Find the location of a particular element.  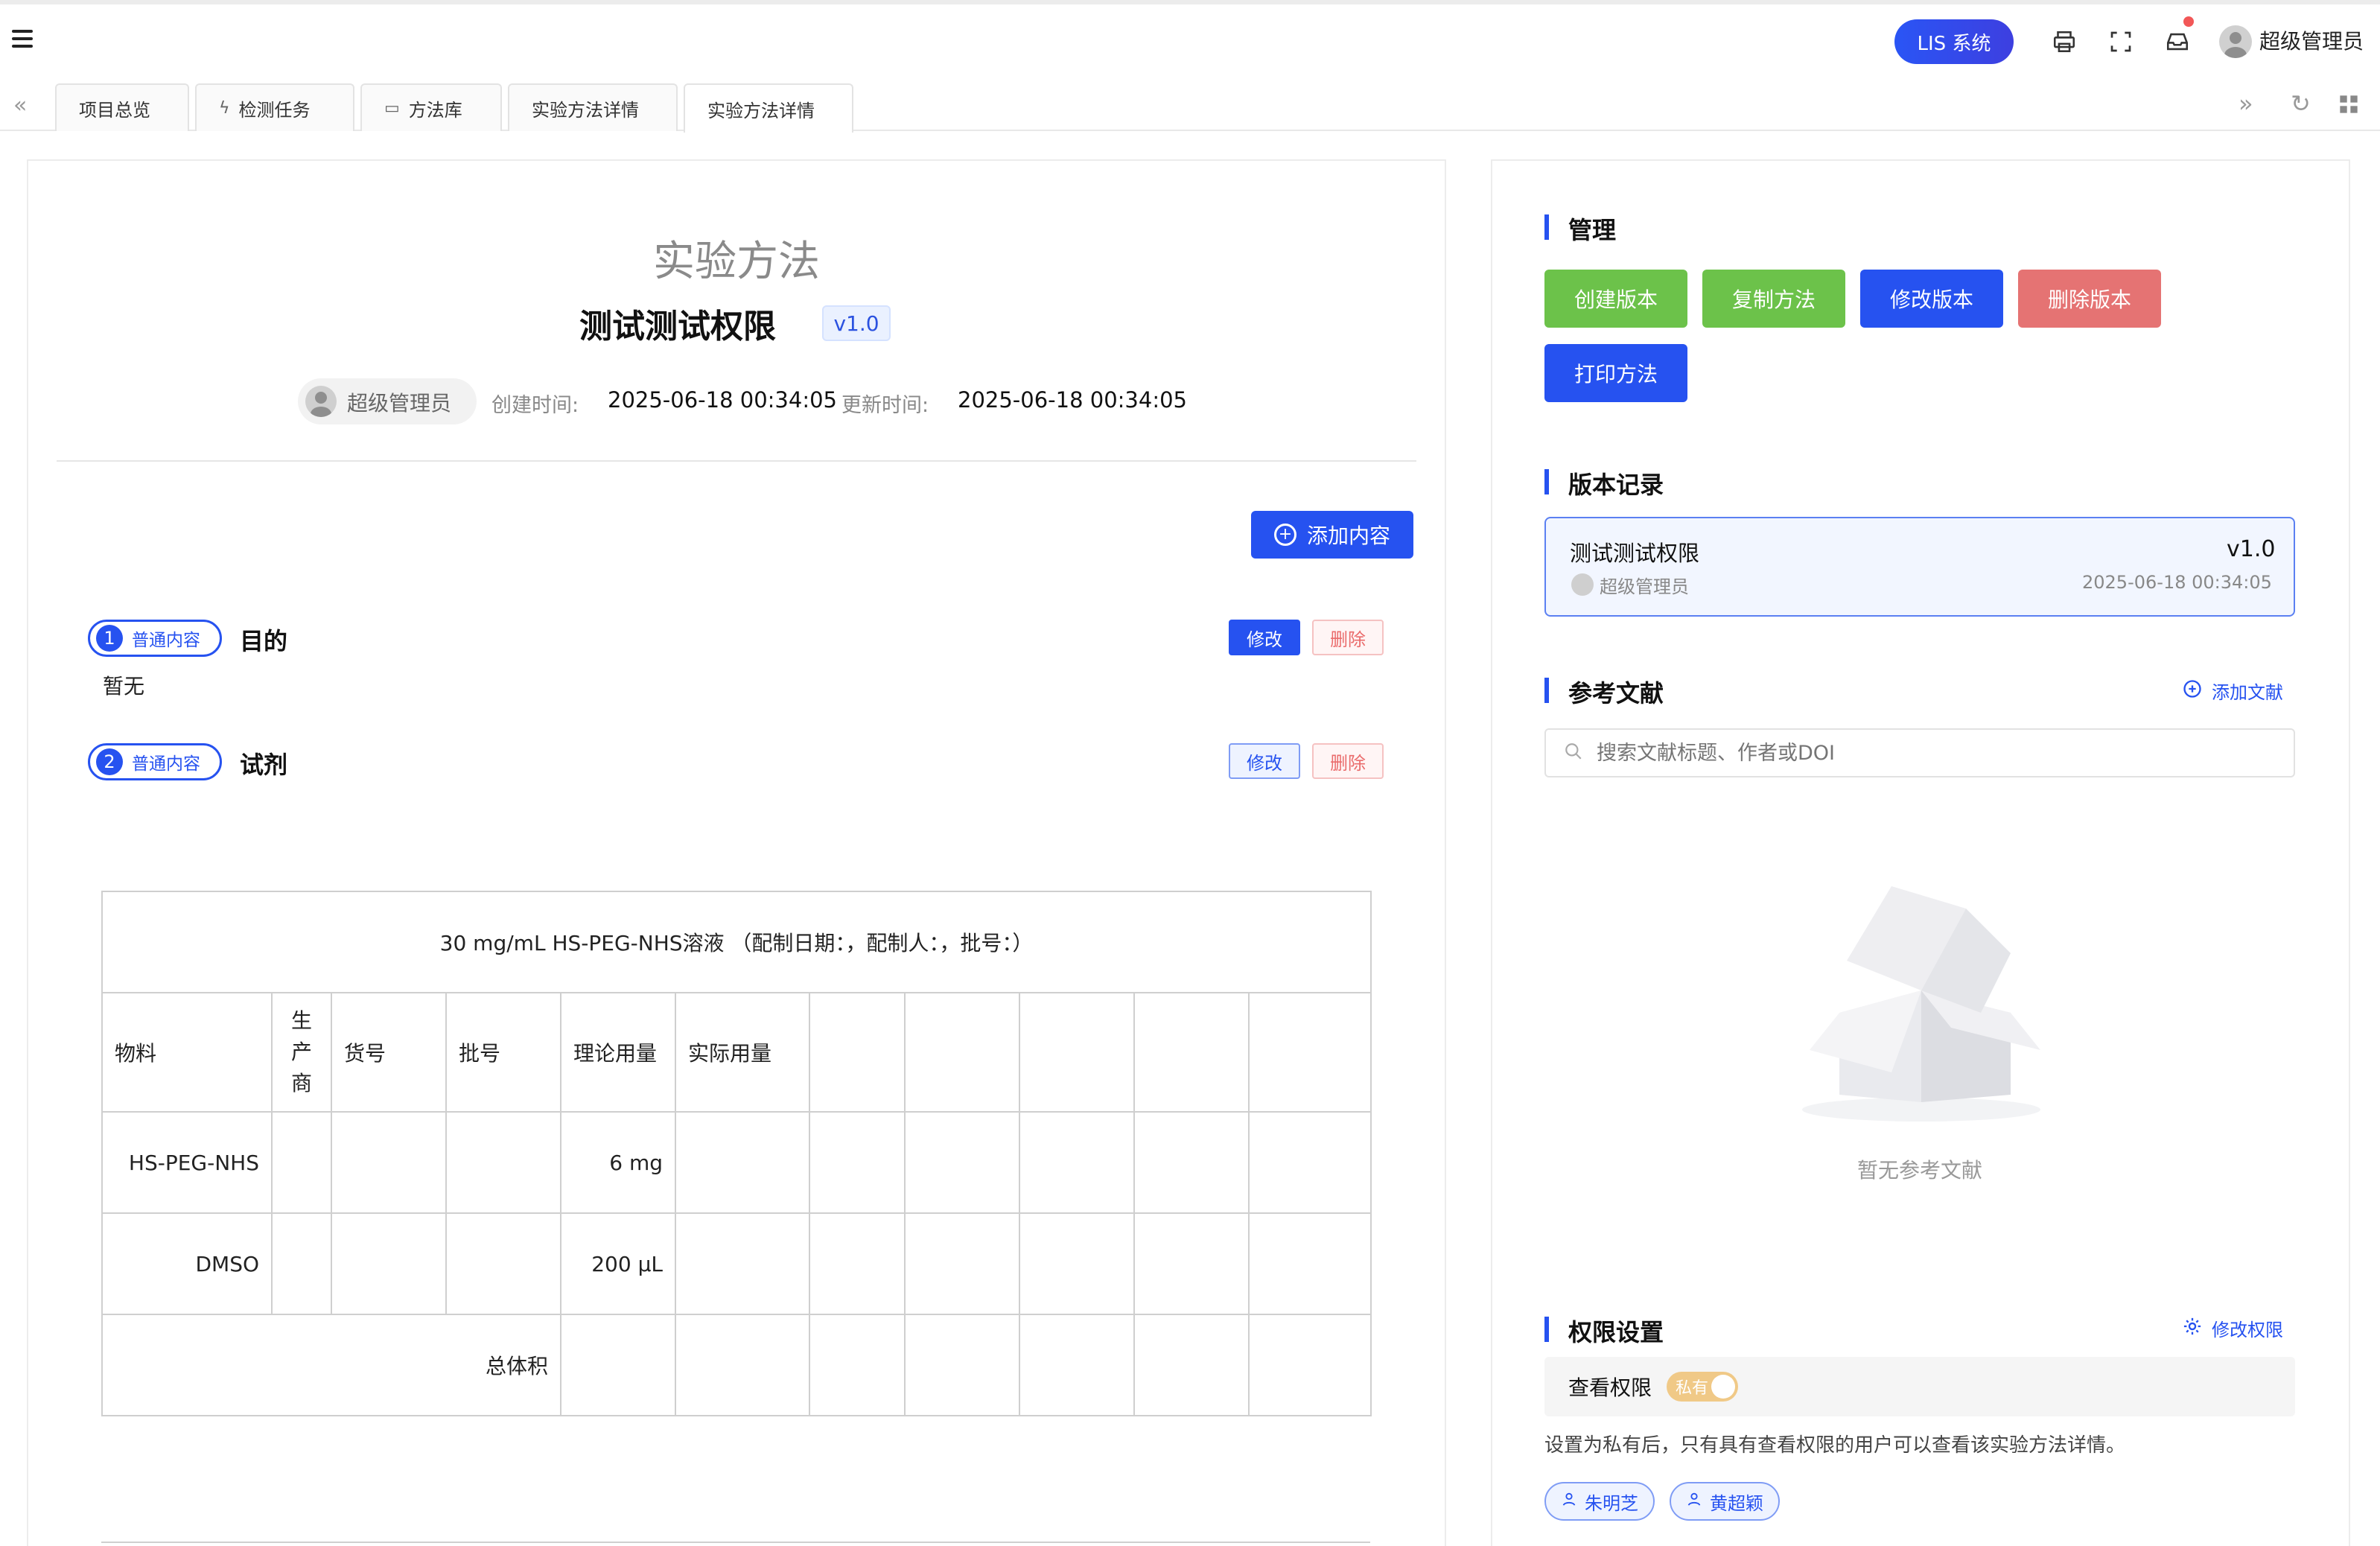

search-input is located at coordinates (1930, 753).